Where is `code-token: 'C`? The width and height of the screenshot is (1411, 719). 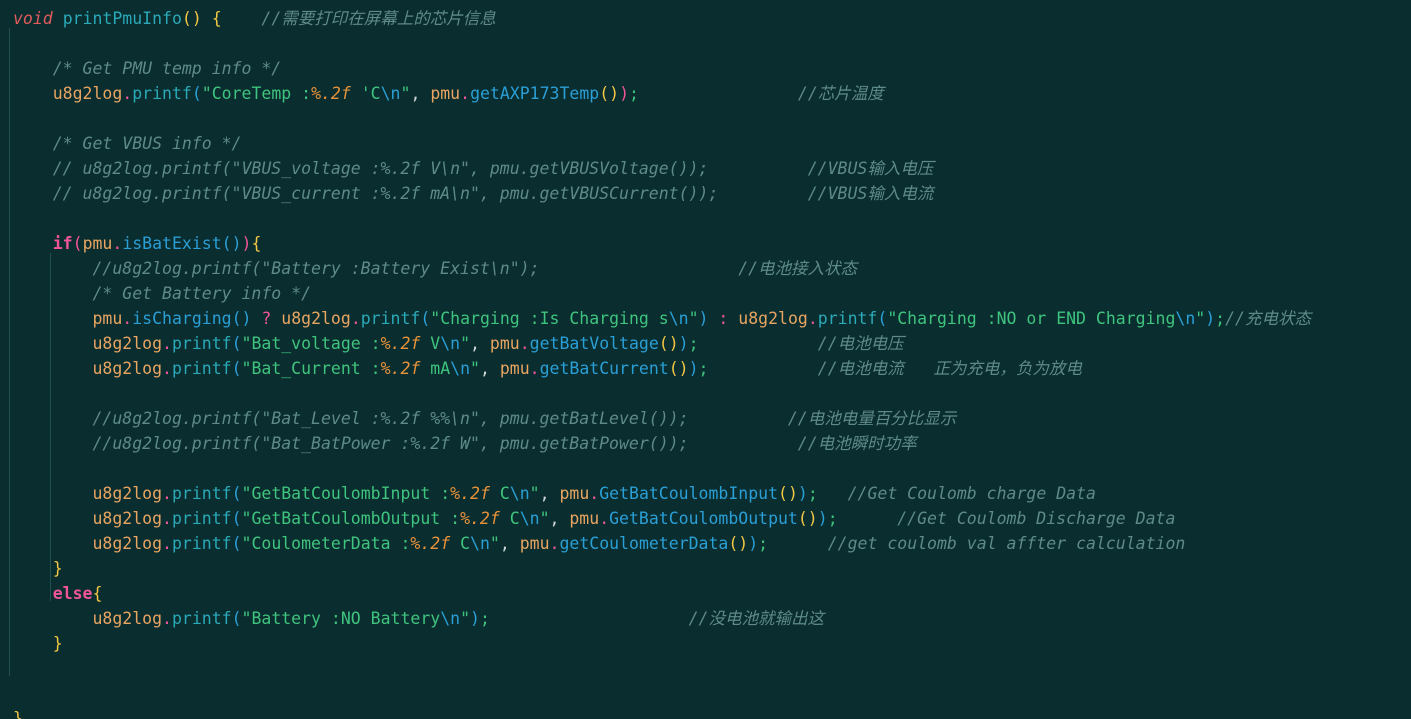 code-token: 'C is located at coordinates (365, 93).